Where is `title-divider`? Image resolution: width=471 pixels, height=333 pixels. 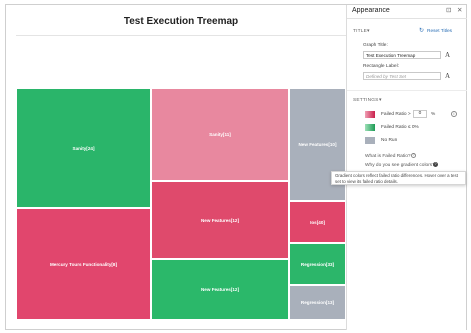 title-divider is located at coordinates (181, 35).